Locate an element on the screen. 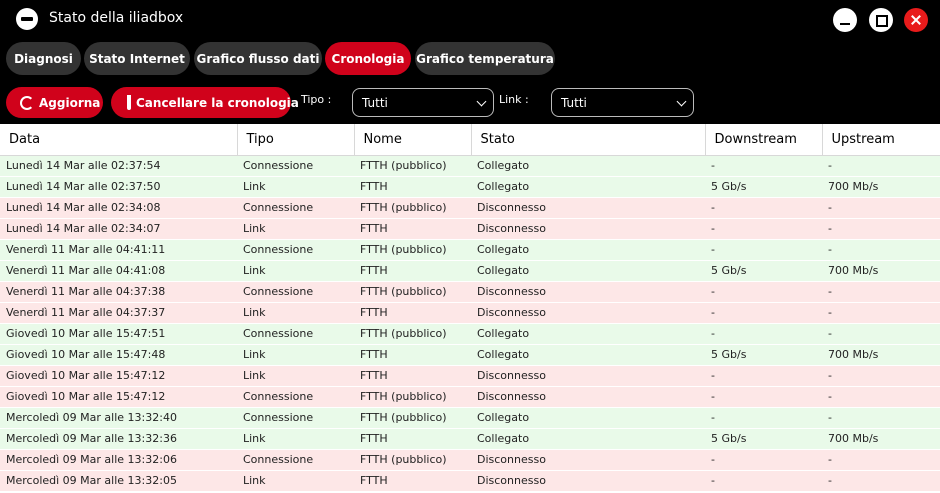 The image size is (940, 493). cell-data: Mercoledì 09 Mar alle 13:32:06 is located at coordinates (118, 460).